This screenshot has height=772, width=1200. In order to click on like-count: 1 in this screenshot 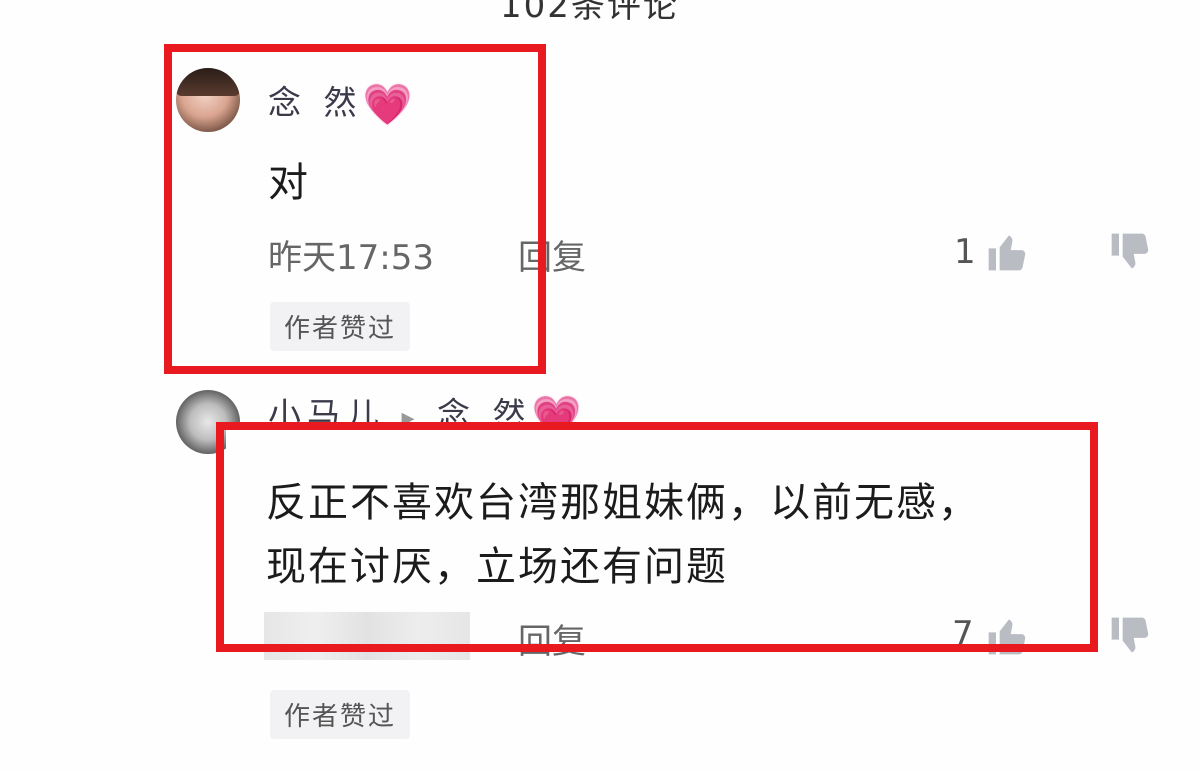, I will do `click(965, 252)`.